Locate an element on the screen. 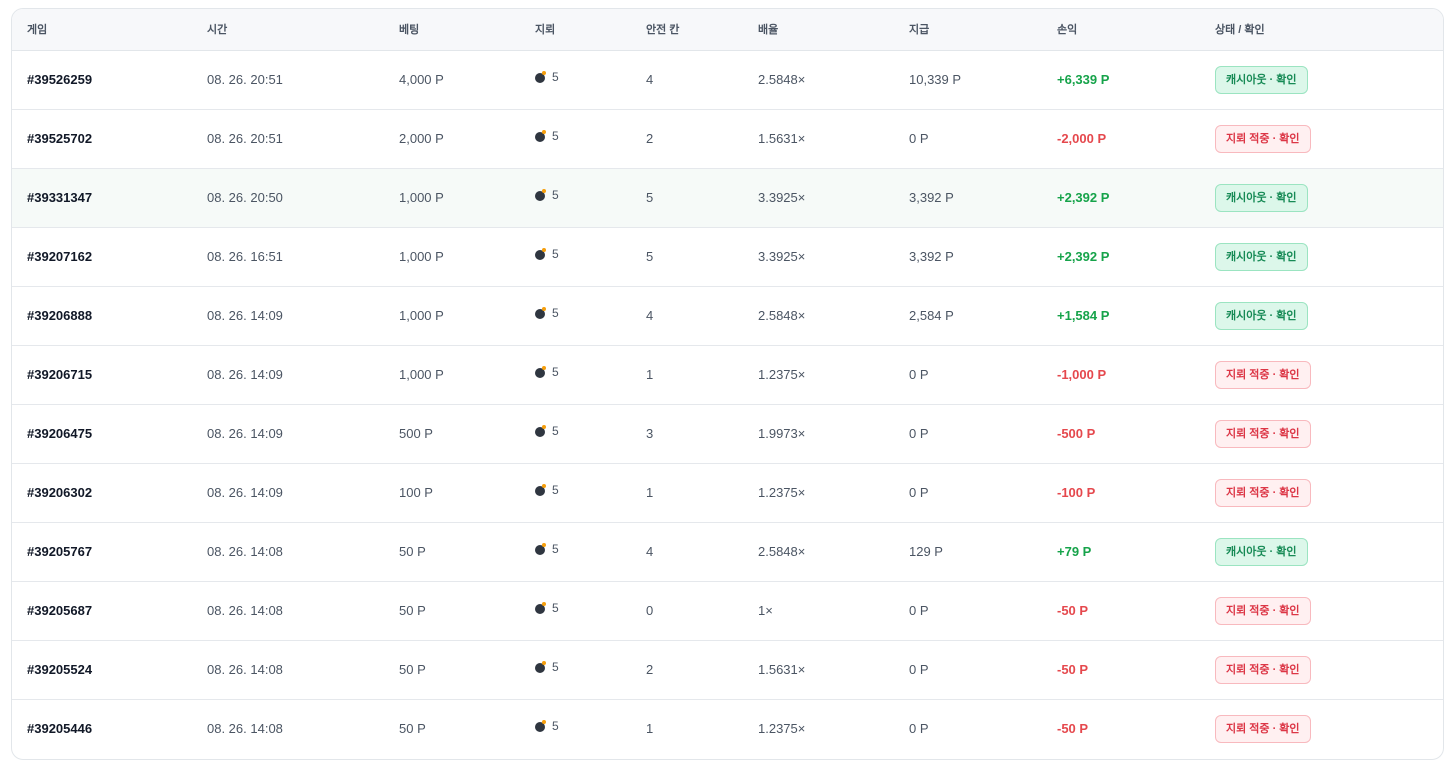 The height and width of the screenshot is (764, 1450). profit-loss-cell: +2,392 P is located at coordinates (1136, 256).